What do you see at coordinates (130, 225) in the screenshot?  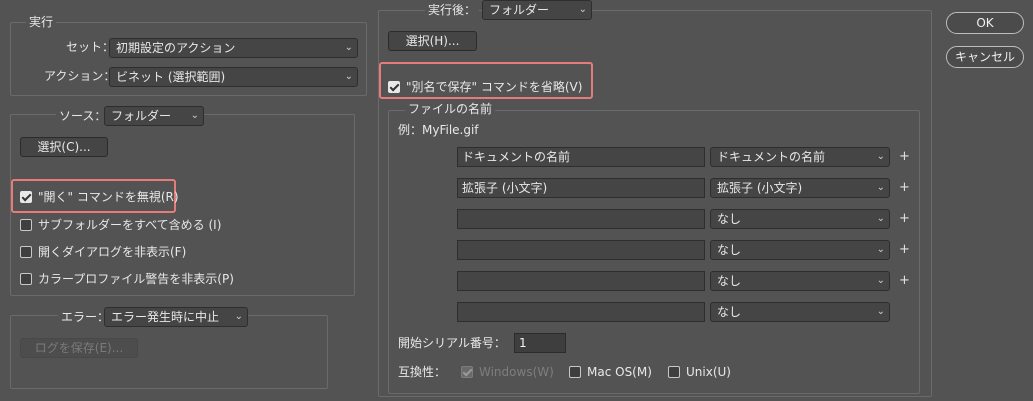 I see `include-subfolders-label: サブフォルダーをすべて含める (I)` at bounding box center [130, 225].